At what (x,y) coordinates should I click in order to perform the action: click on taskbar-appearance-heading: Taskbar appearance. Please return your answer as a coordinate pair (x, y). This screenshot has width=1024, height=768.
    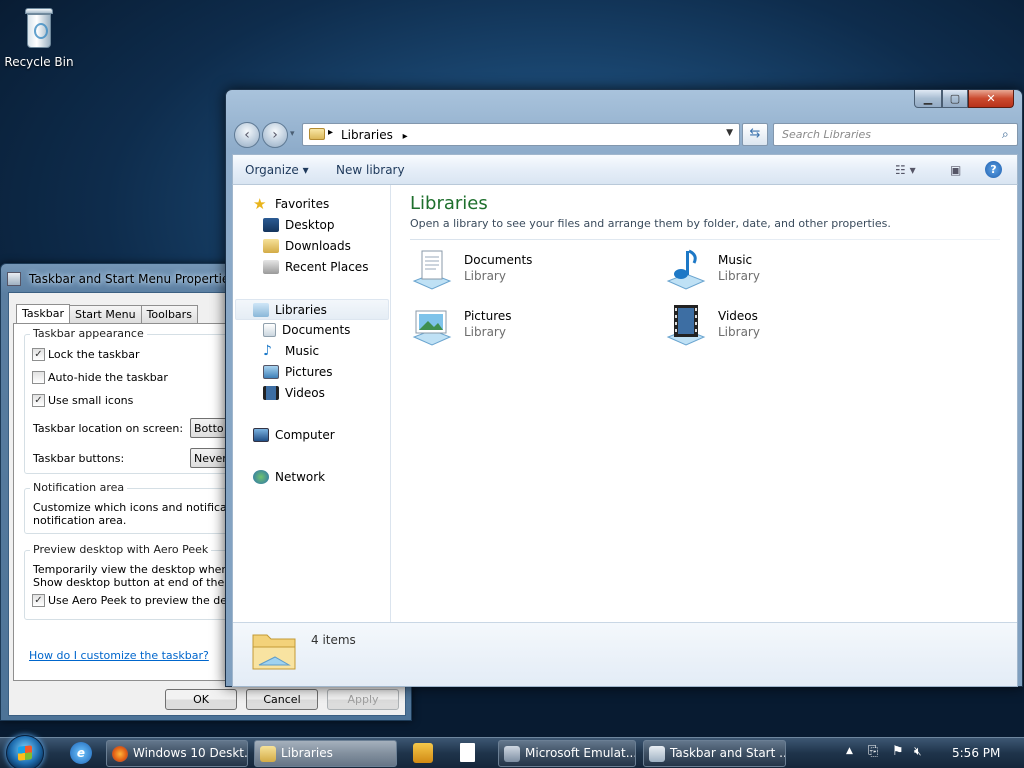
    Looking at the image, I should click on (88, 333).